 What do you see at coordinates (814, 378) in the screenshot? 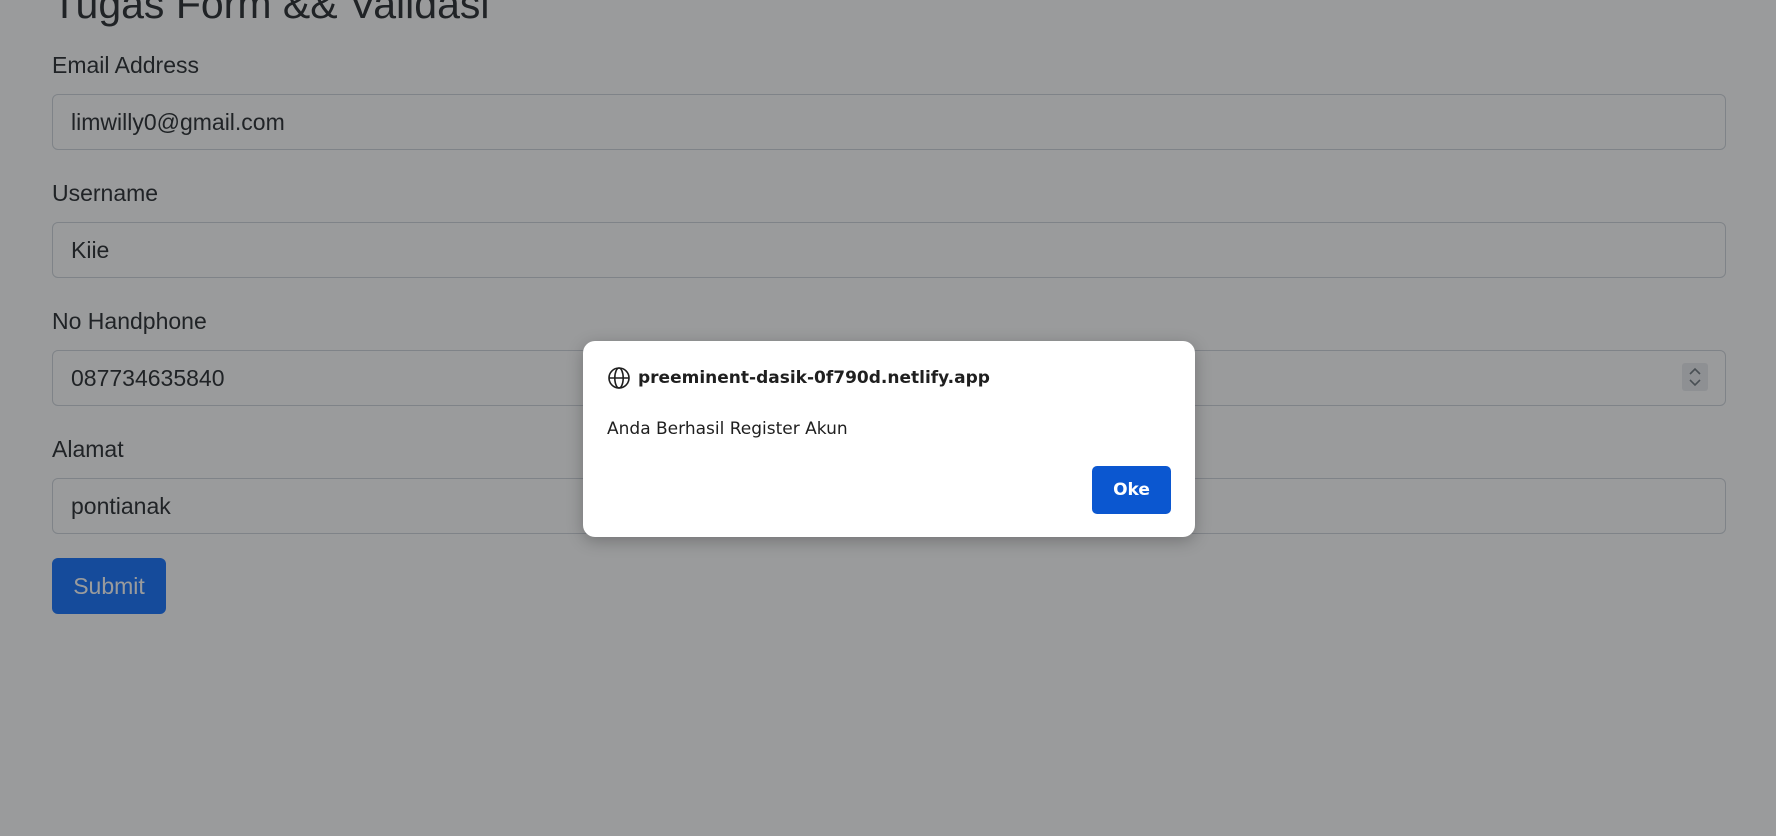
I see `dialog-origin: preeminent-dasik-0f790d.netlify.app` at bounding box center [814, 378].